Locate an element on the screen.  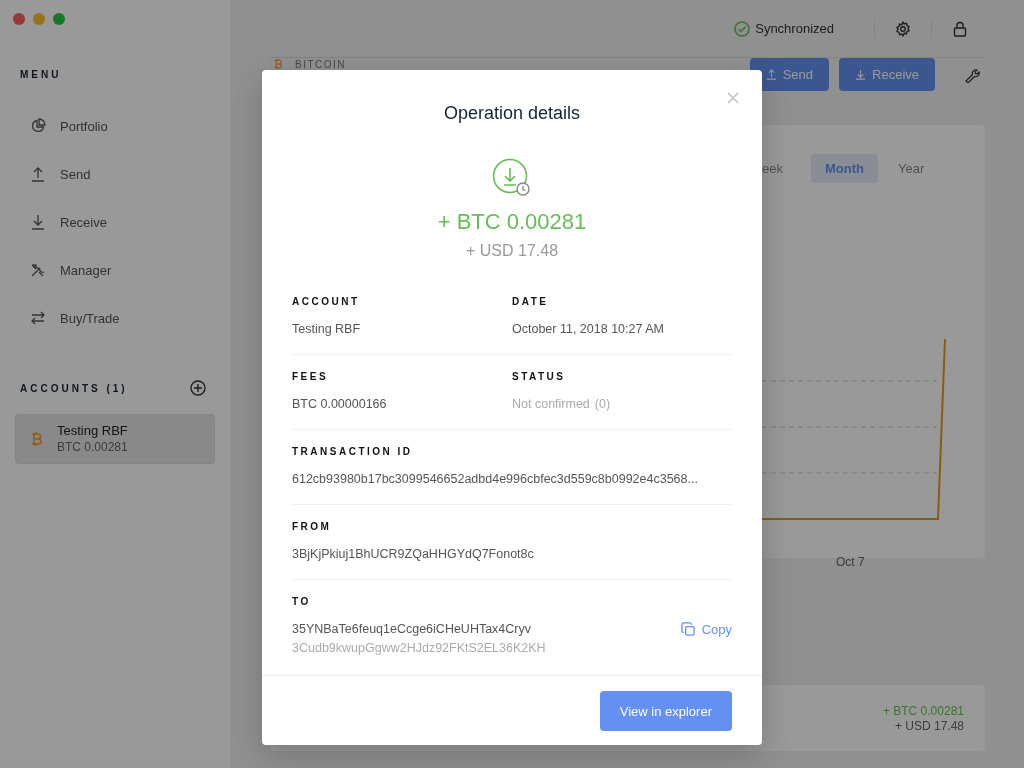
menu-item: Receive is located at coordinates (83, 222).